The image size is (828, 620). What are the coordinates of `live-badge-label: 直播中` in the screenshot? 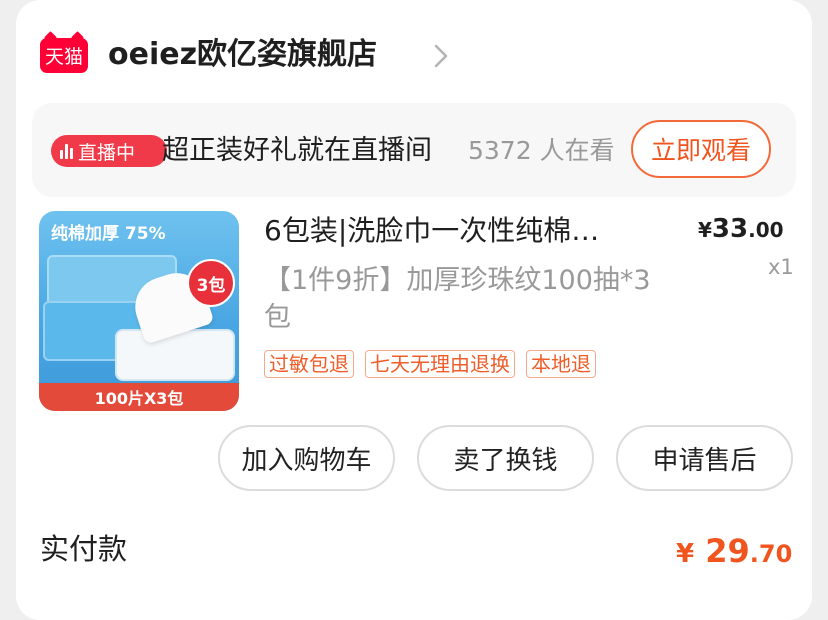 It's located at (107, 152).